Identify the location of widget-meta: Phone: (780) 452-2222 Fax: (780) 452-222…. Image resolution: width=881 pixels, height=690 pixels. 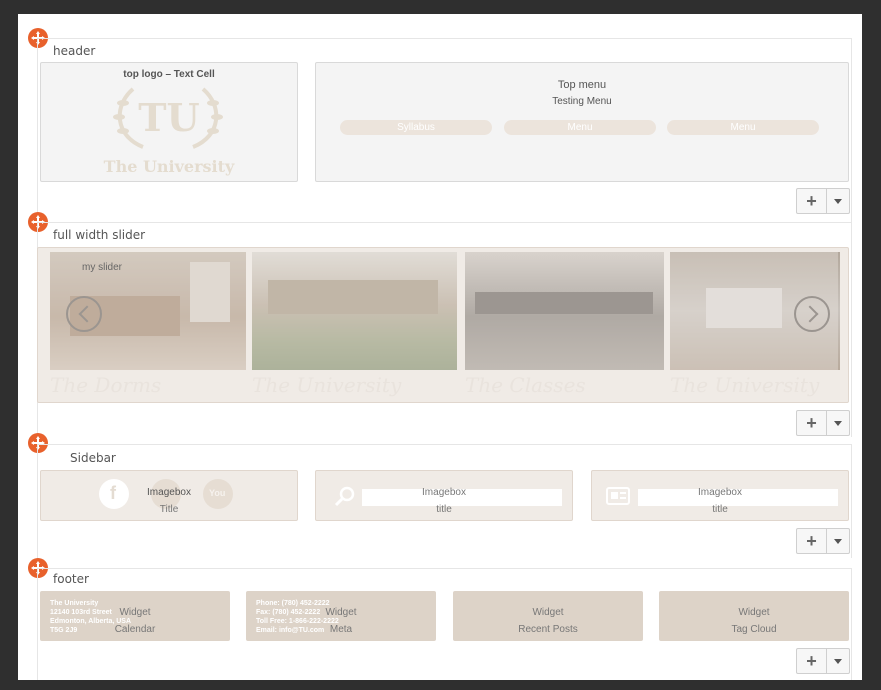
(341, 616).